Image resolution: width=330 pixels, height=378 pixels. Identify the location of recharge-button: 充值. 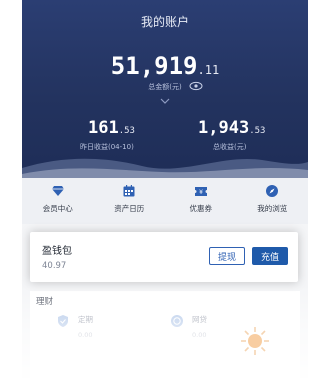
(270, 256).